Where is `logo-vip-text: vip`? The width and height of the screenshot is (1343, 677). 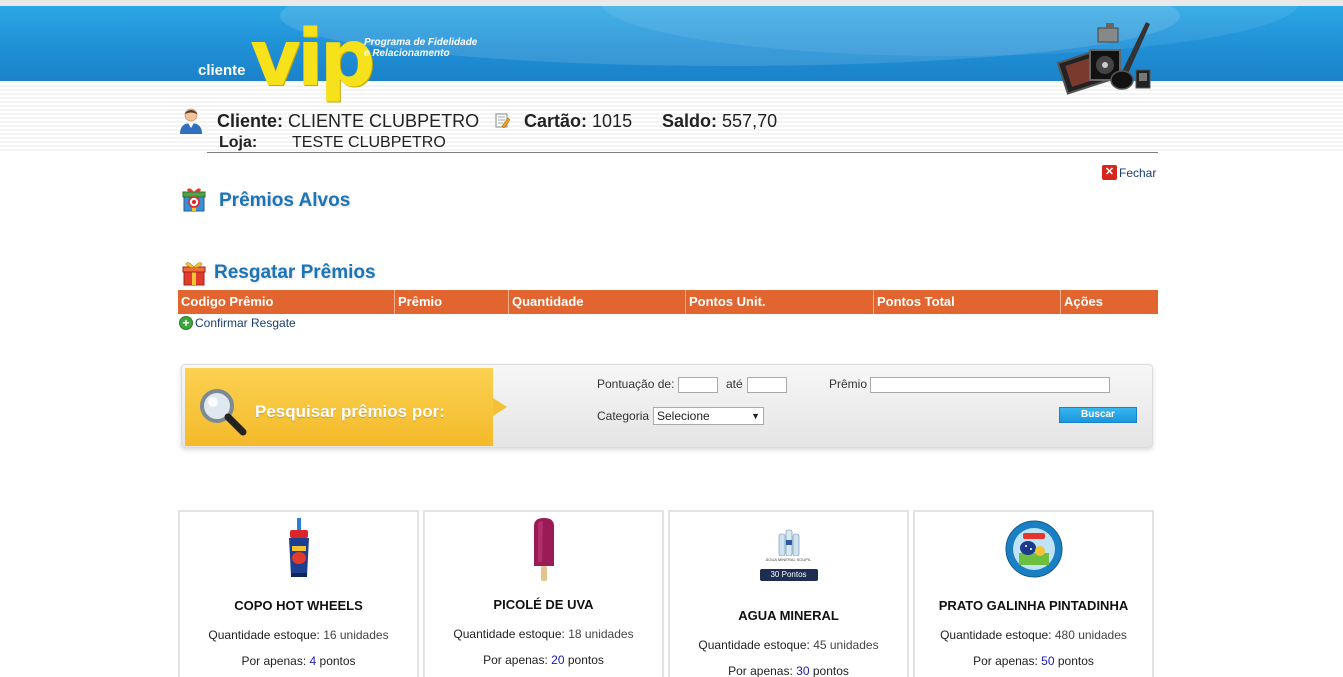 logo-vip-text: vip is located at coordinates (312, 59).